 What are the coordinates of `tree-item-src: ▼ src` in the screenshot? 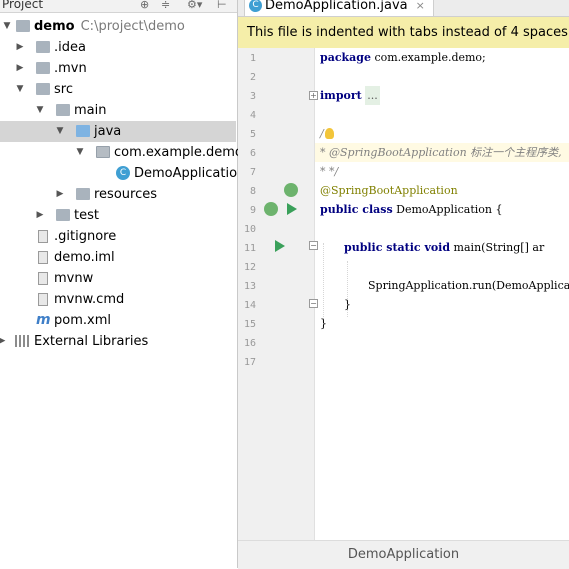 It's located at (118, 89).